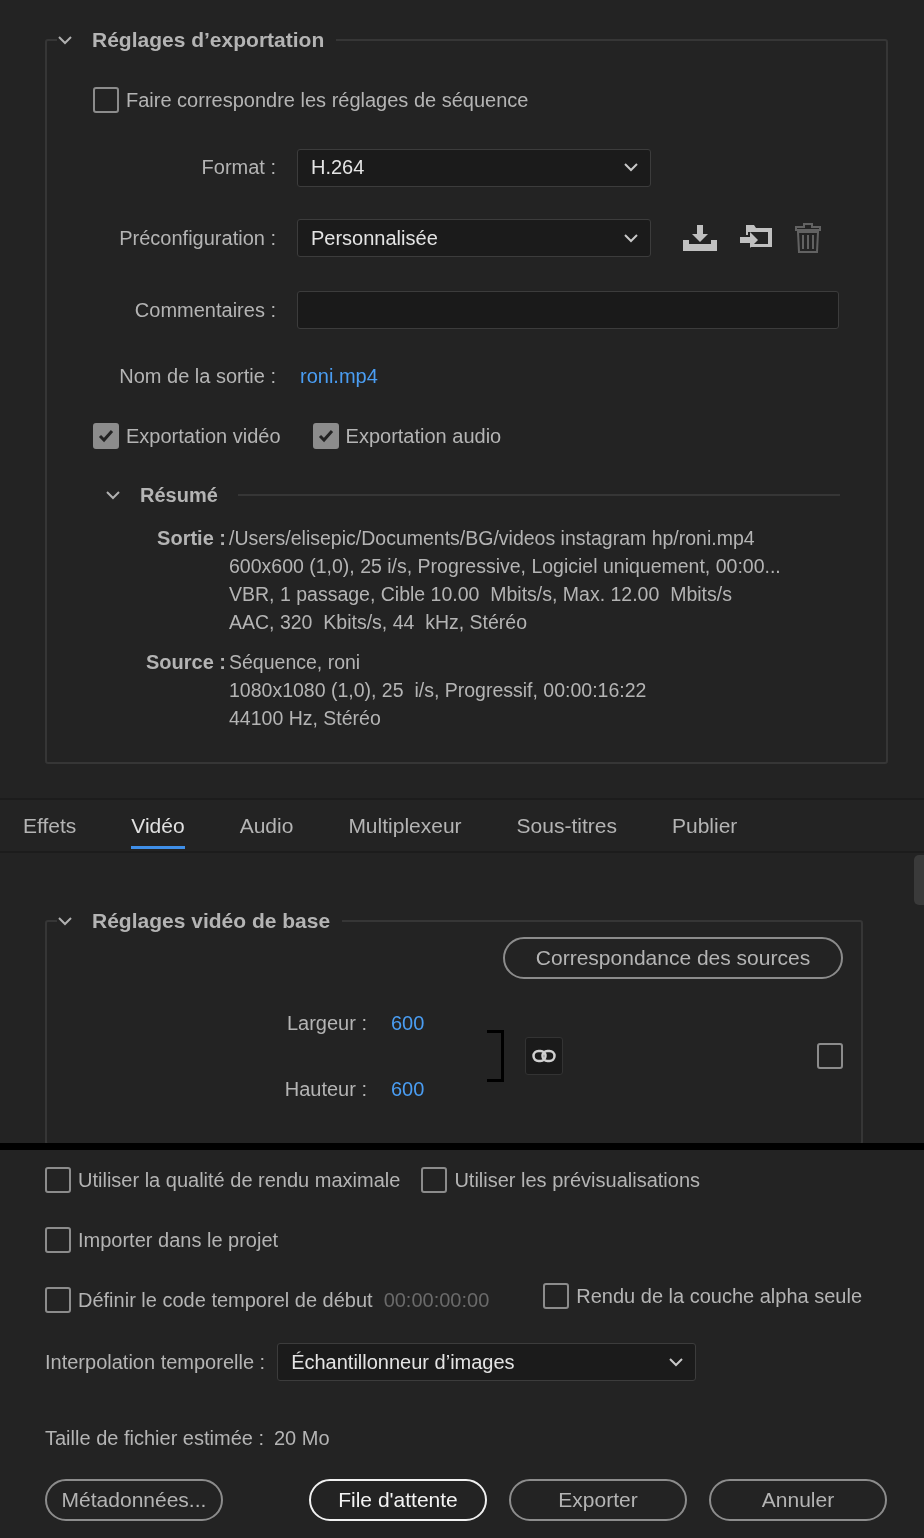 The width and height of the screenshot is (924, 1538). Describe the element at coordinates (197, 238) in the screenshot. I see `field-label: Préconfiguration :` at that location.